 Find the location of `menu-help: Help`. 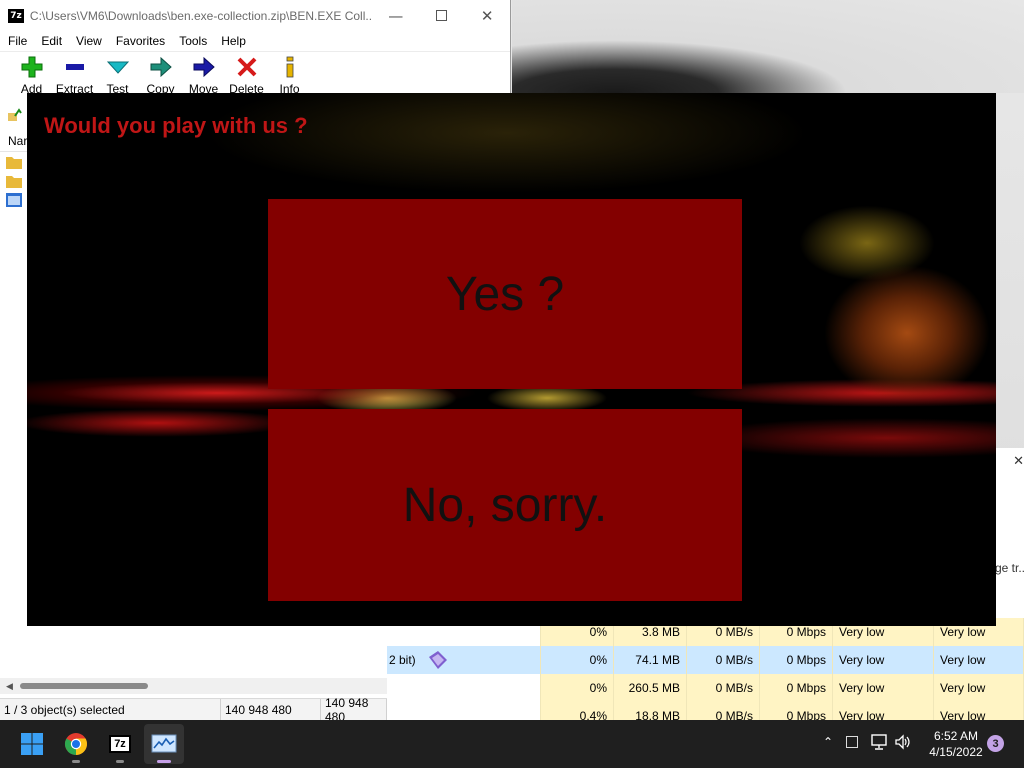

menu-help: Help is located at coordinates (233, 41).